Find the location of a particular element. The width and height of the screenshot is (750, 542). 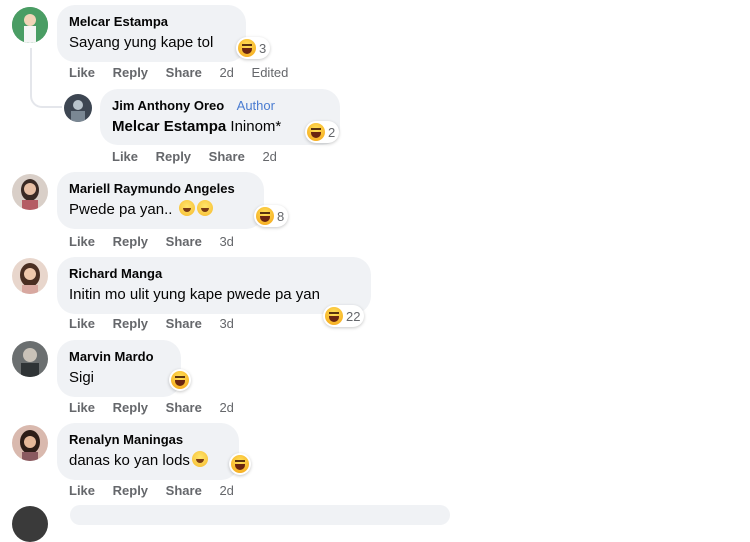

comment-text: Sigi is located at coordinates (82, 377).